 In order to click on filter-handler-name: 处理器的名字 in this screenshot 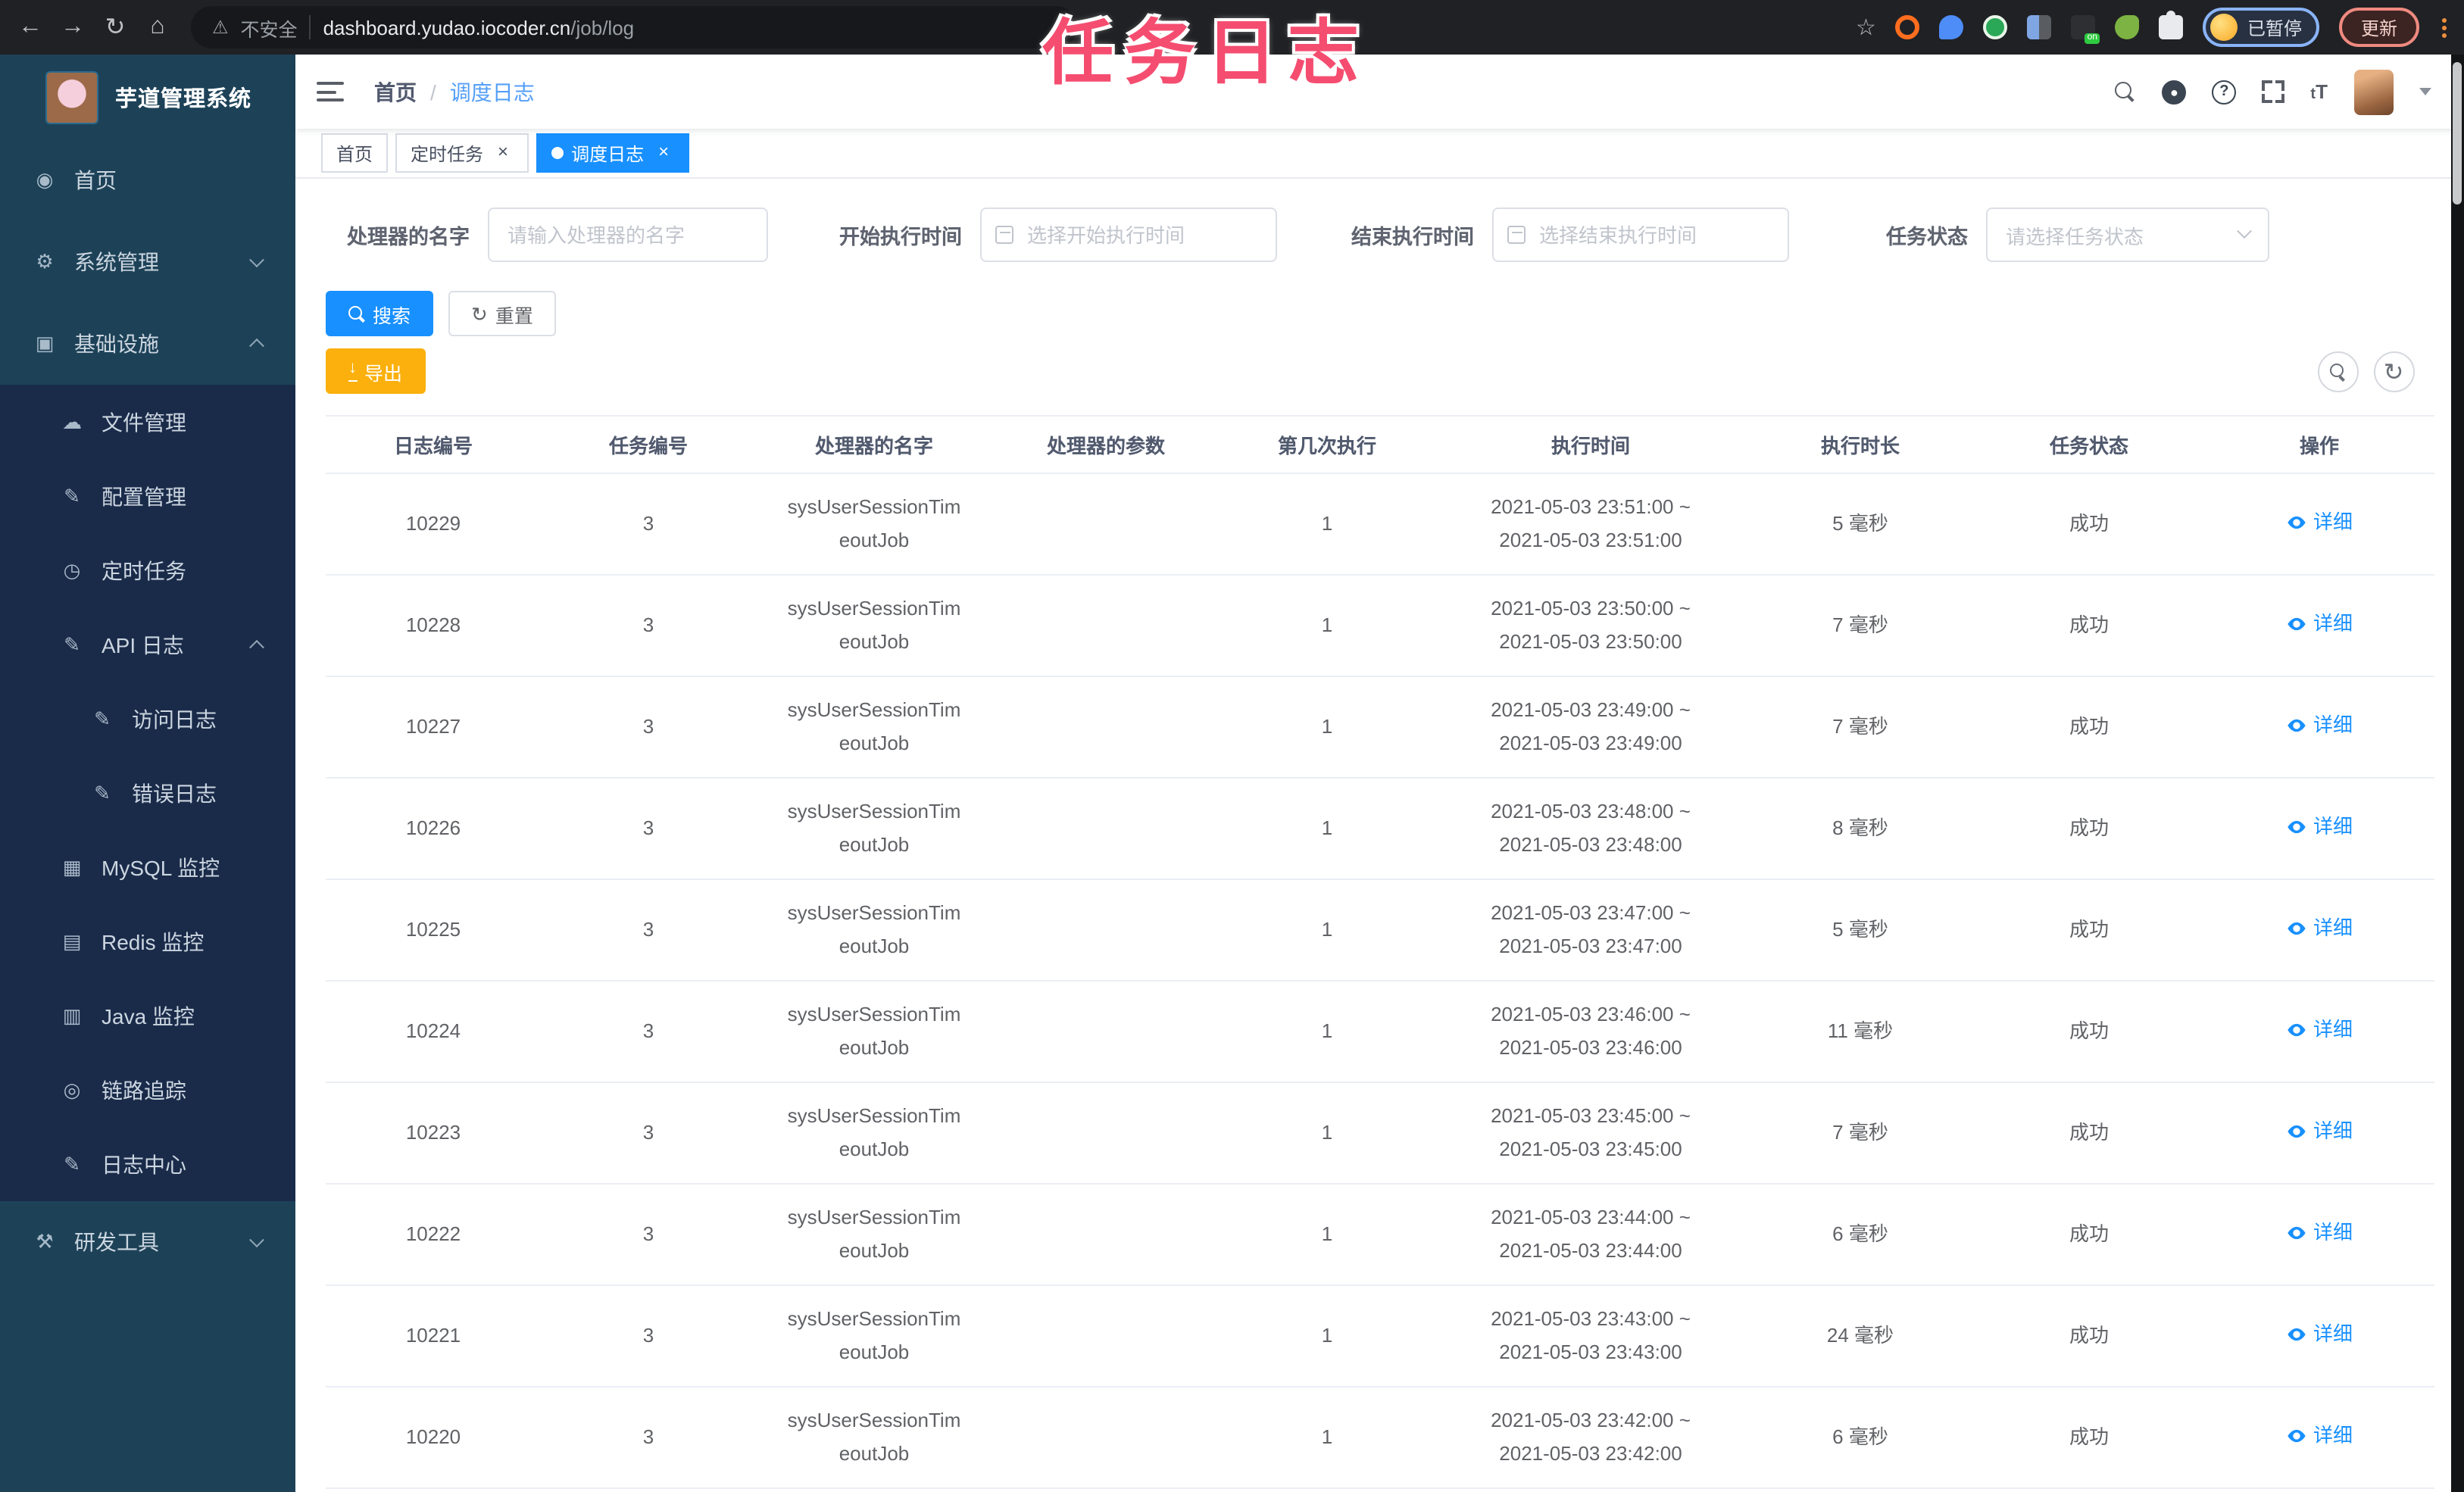, I will do `click(547, 235)`.